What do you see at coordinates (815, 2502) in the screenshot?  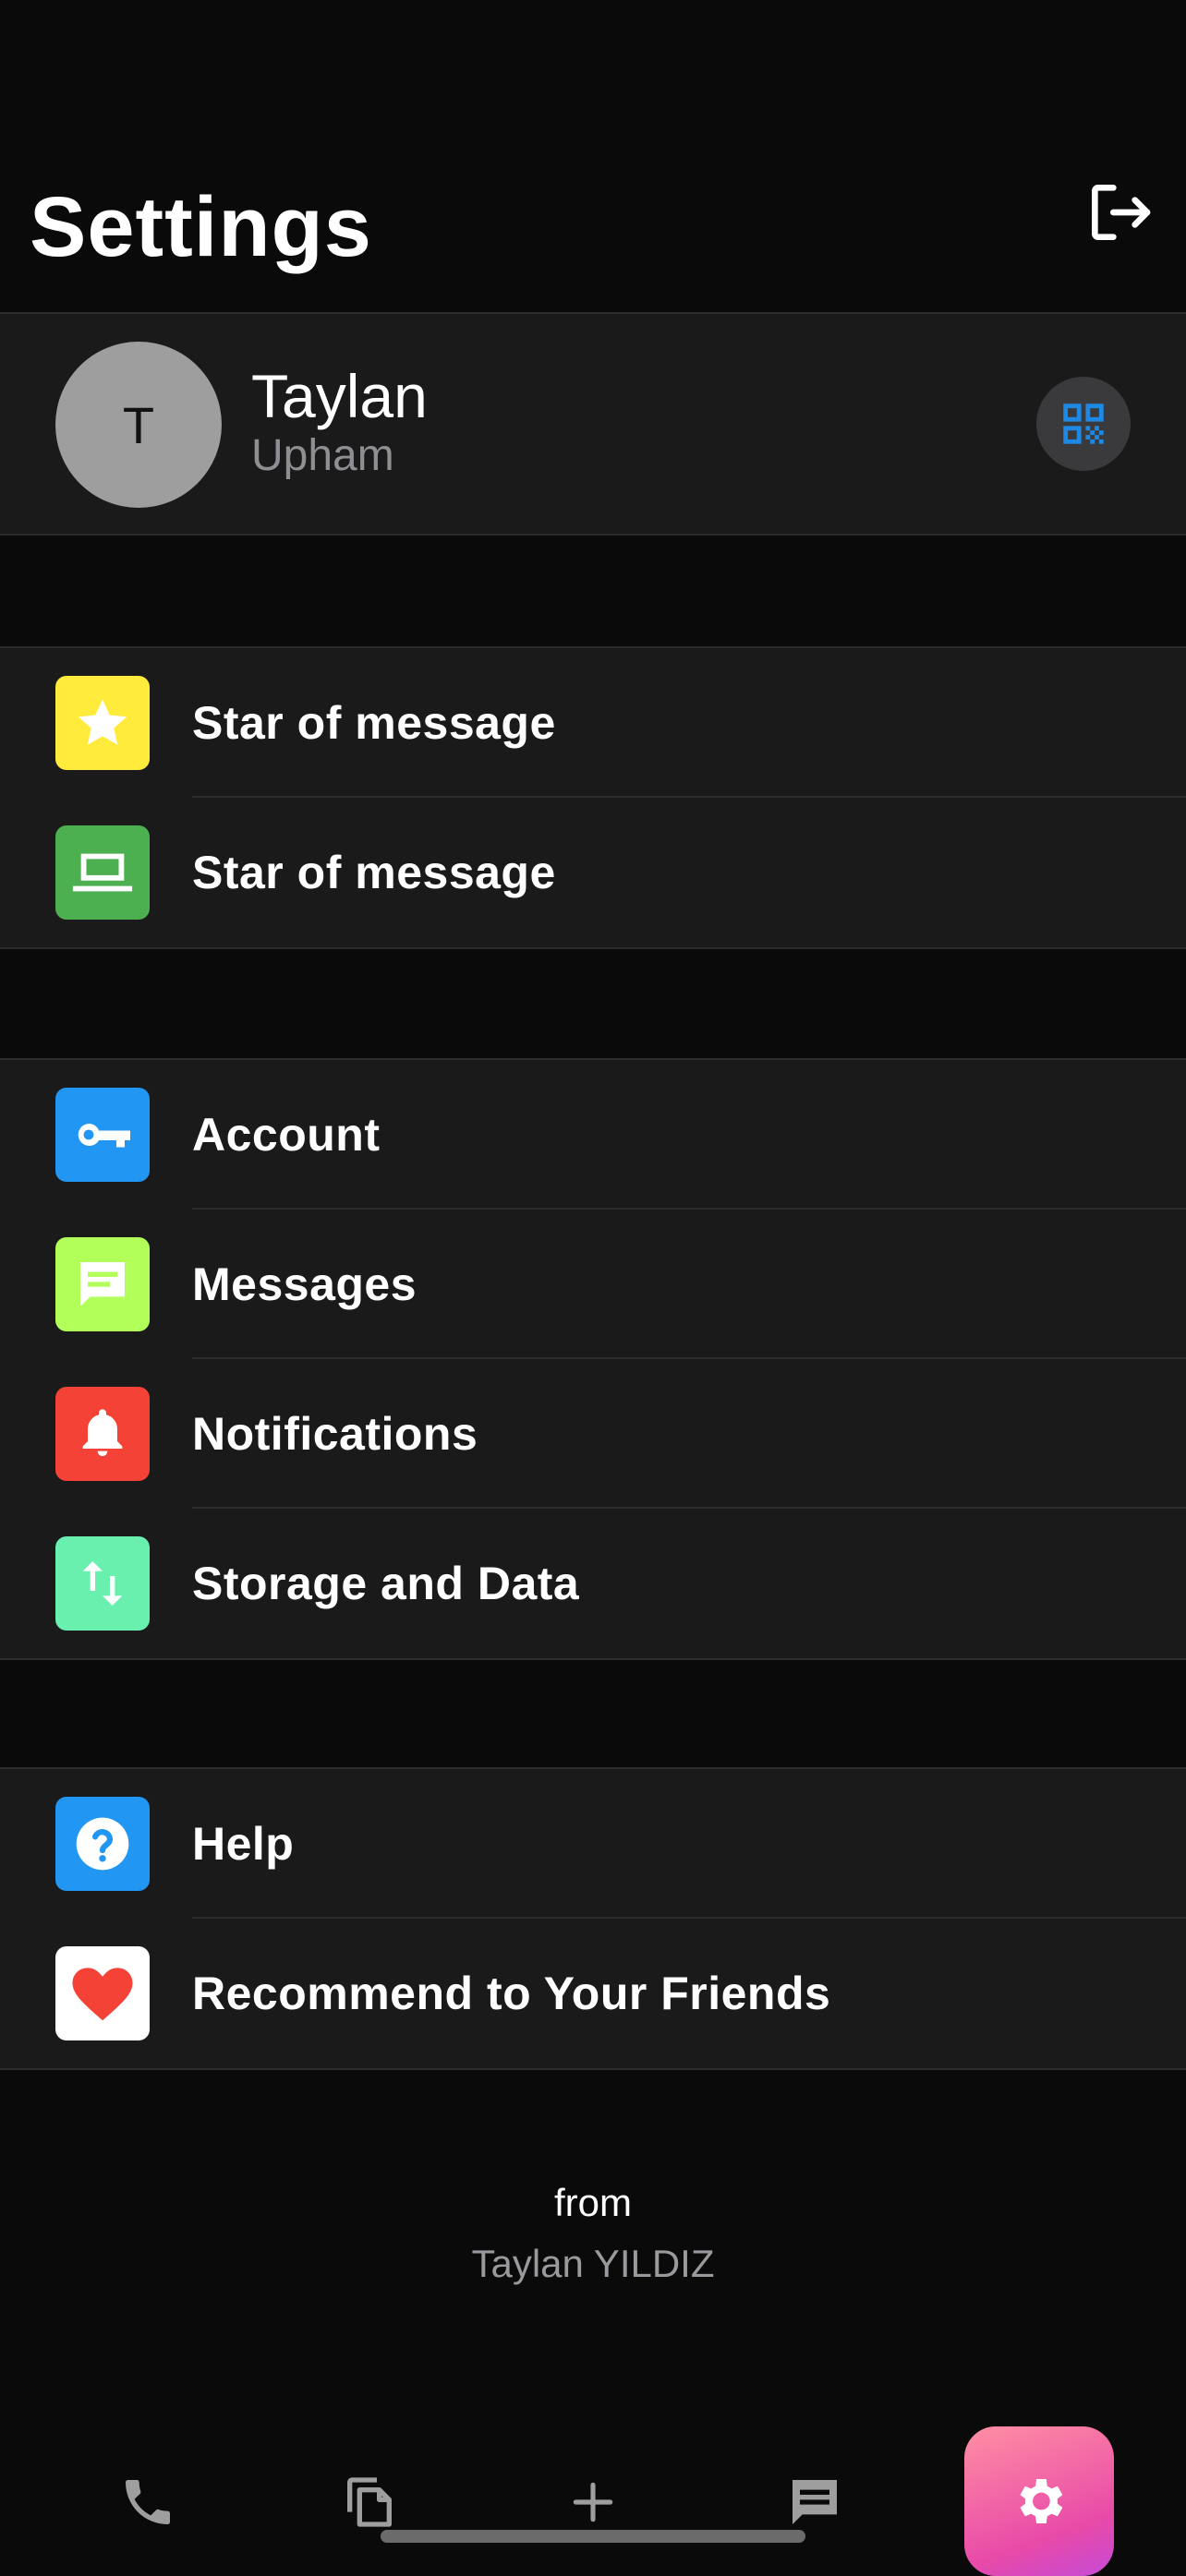 I see `message-icon` at bounding box center [815, 2502].